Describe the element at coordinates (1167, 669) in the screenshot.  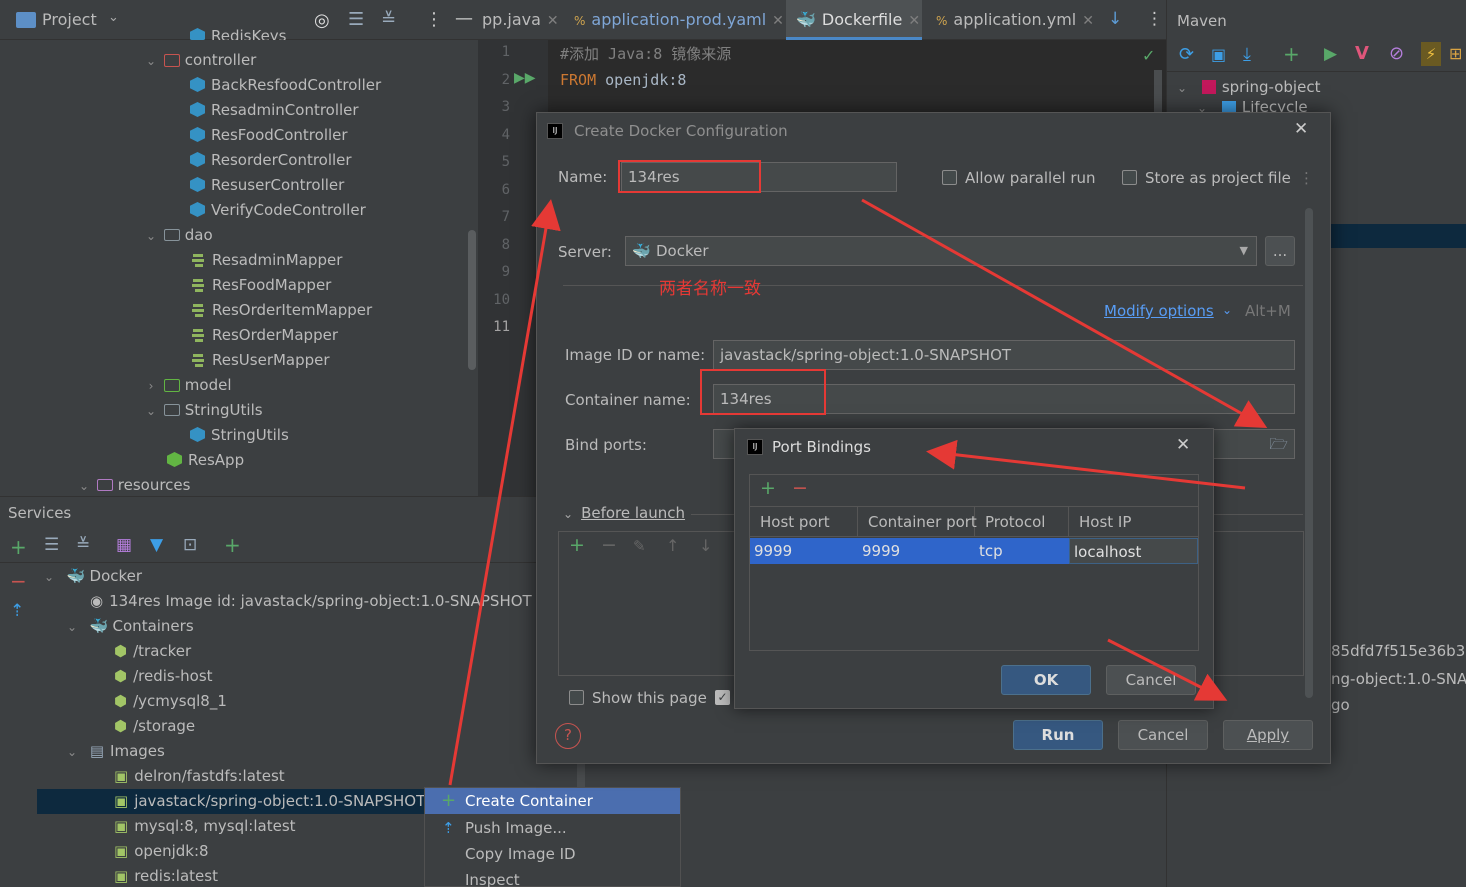
I see `arrow-to-apply` at that location.